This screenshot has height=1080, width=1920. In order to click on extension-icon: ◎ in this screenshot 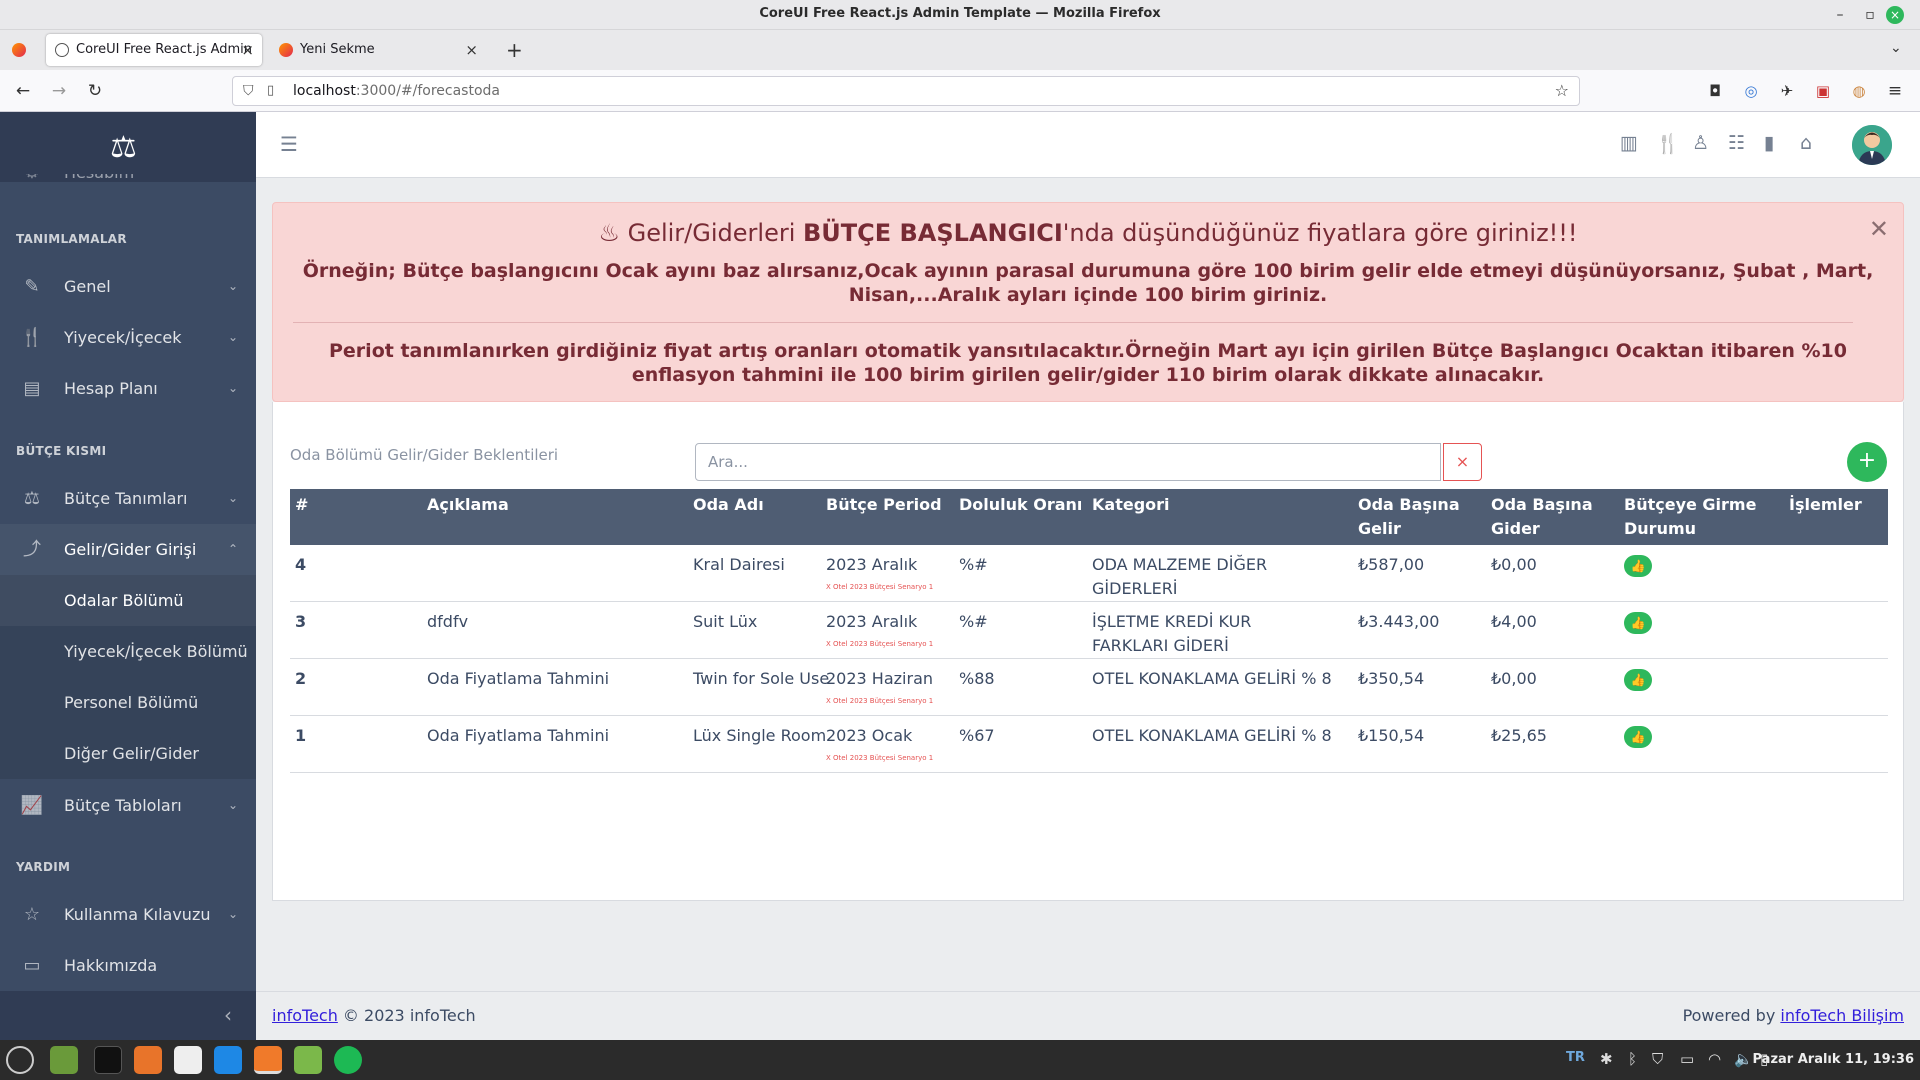, I will do `click(1751, 91)`.